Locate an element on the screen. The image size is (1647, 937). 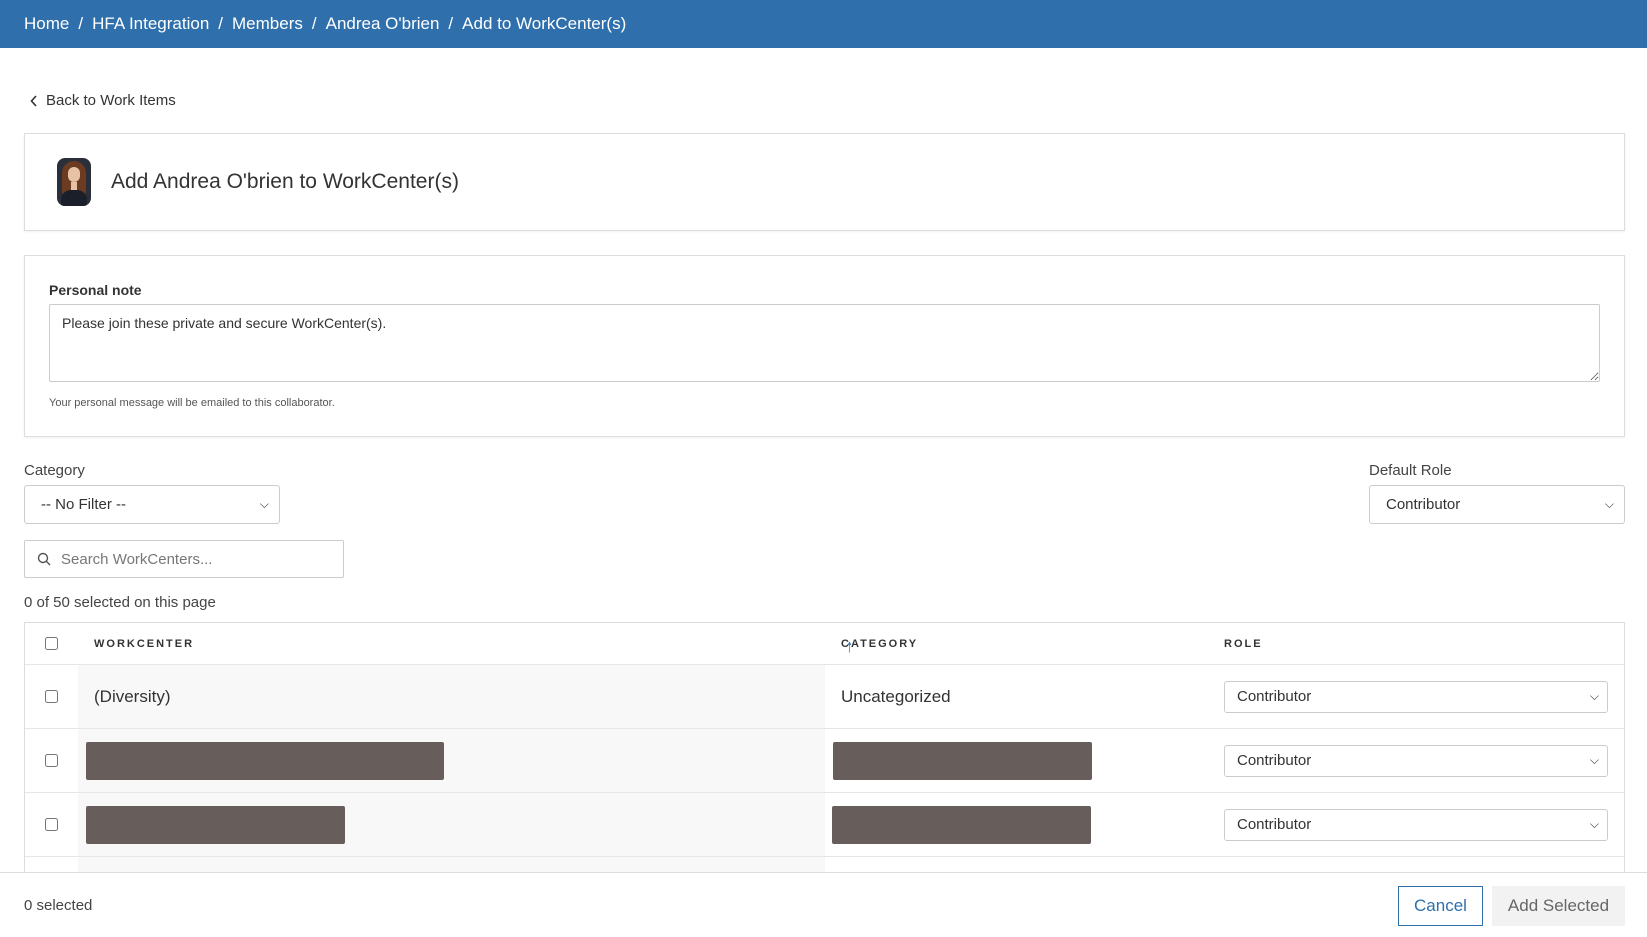
personal-note-label: Personal note is located at coordinates (95, 290).